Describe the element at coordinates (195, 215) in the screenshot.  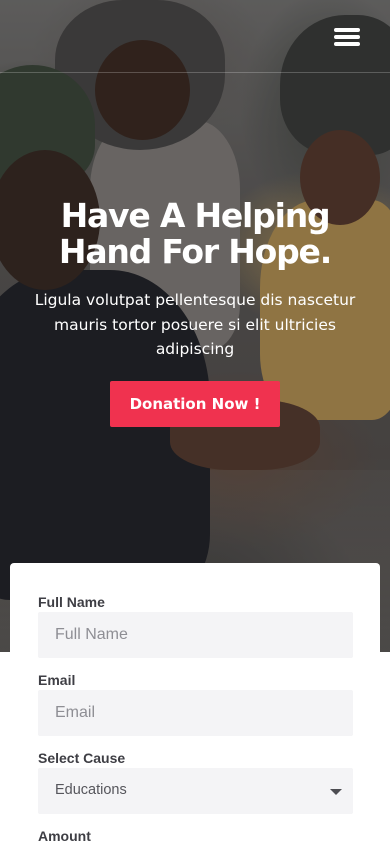
I see `hero-title-line-1: Have A Helping` at that location.